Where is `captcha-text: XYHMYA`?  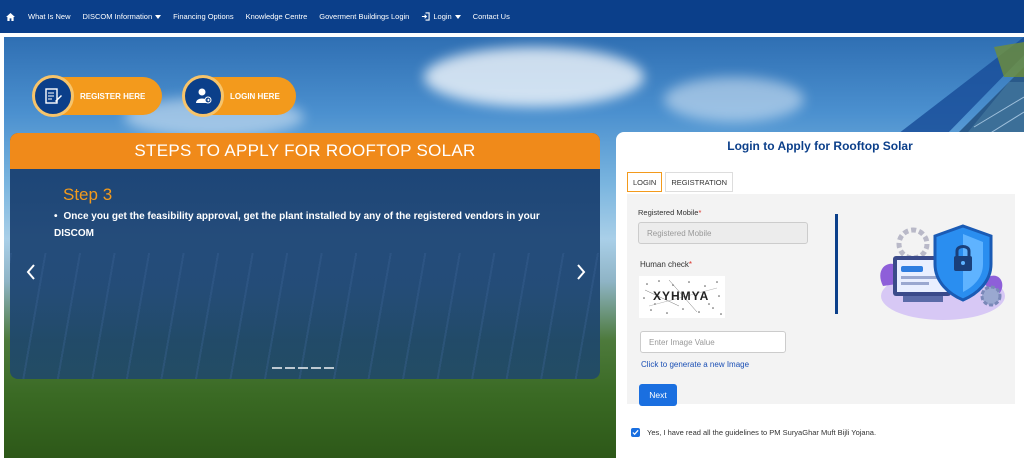 captcha-text: XYHMYA is located at coordinates (681, 296).